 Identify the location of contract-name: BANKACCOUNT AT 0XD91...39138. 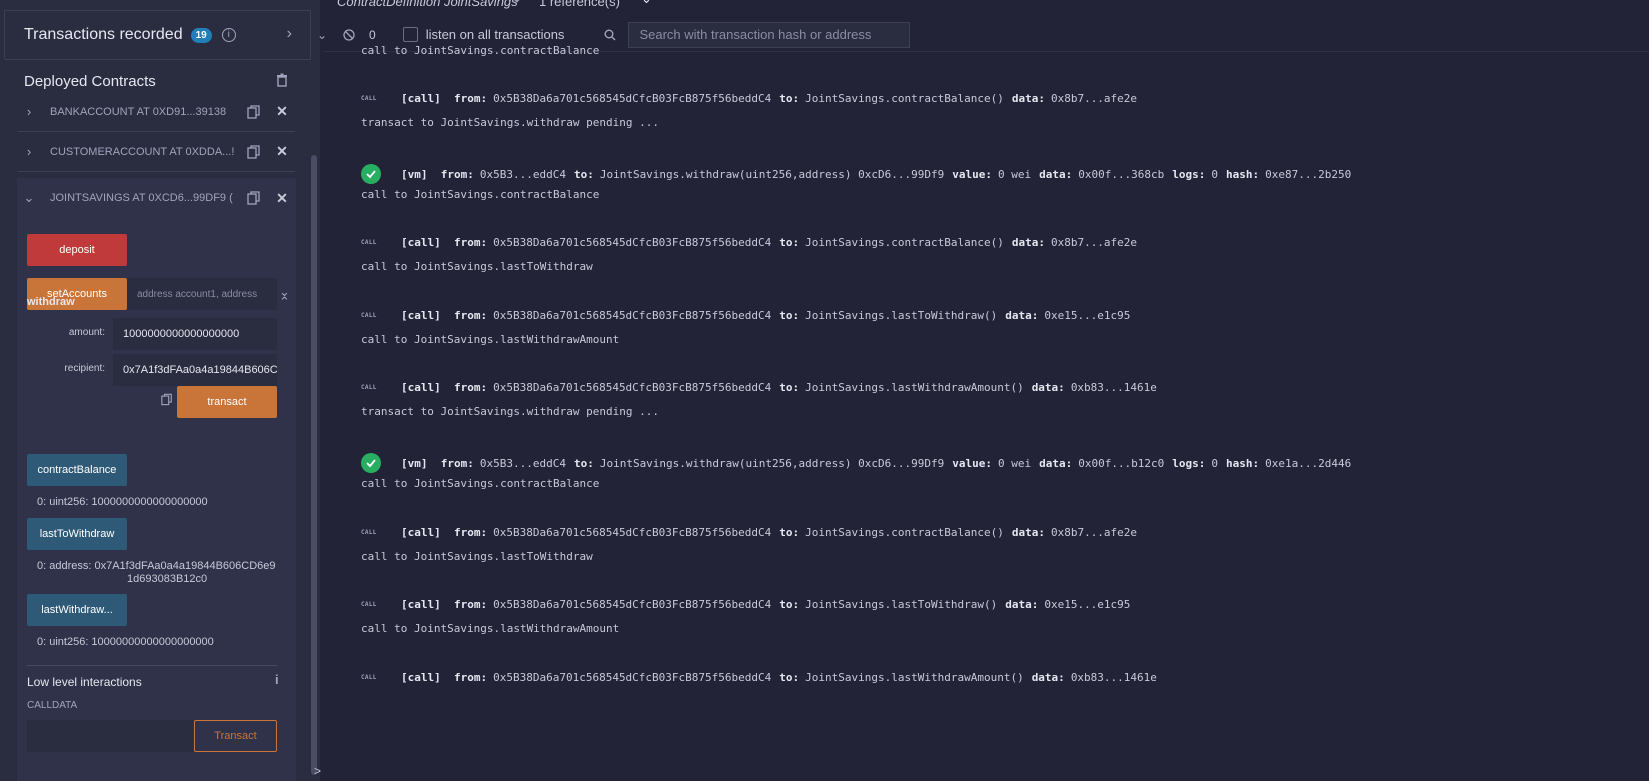
(138, 111).